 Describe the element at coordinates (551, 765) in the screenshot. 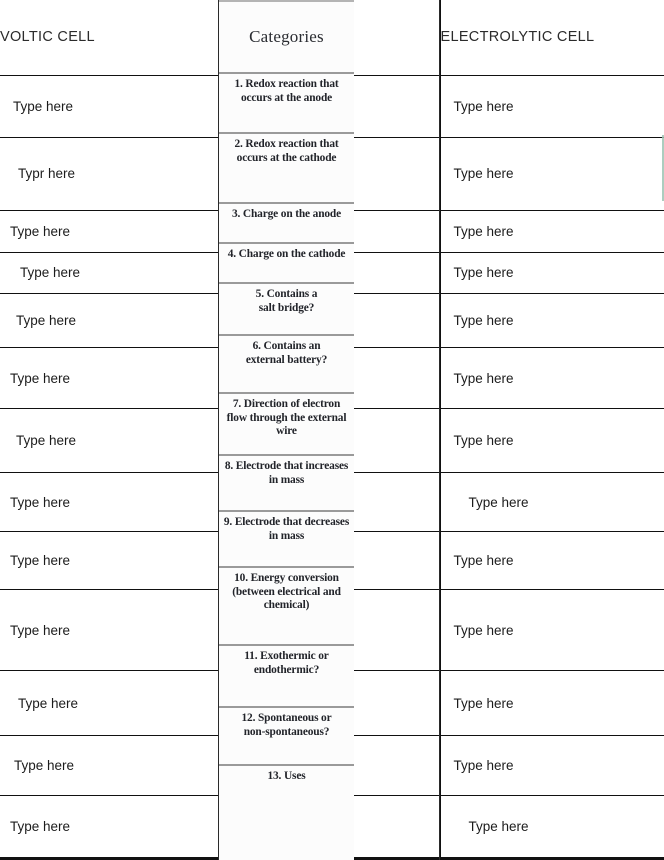

I see `answer-cell-electrolytic-12: Type here` at that location.